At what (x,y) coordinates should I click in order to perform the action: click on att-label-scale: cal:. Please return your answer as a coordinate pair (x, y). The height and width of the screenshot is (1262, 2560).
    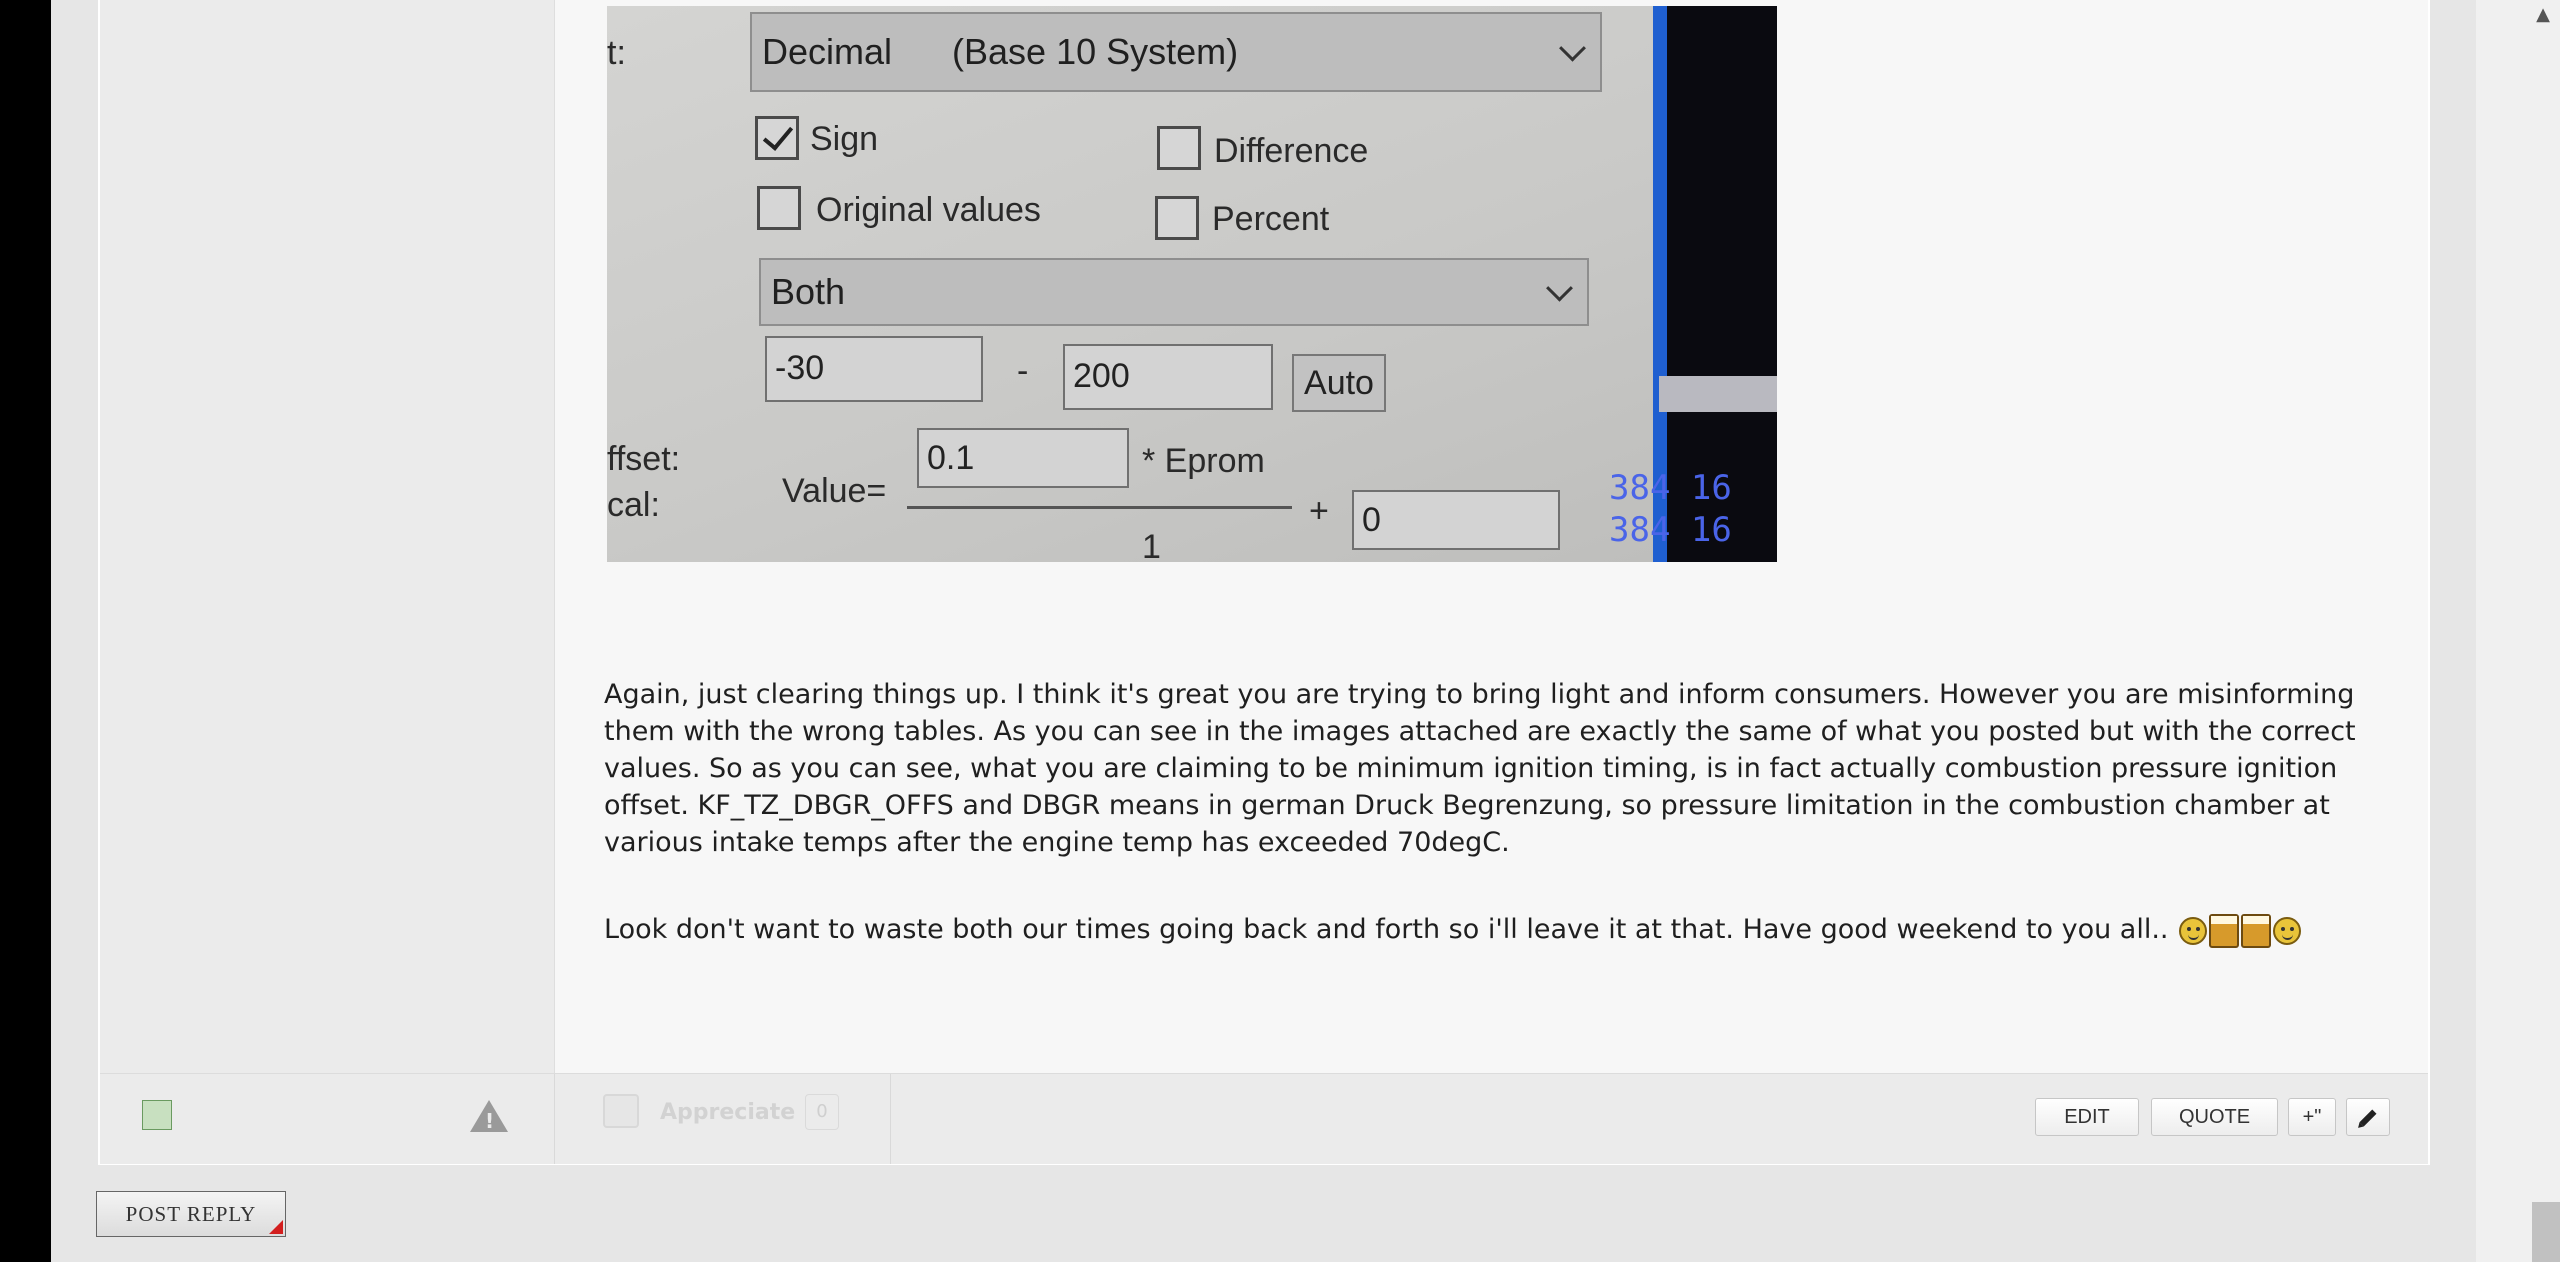
    Looking at the image, I should click on (633, 505).